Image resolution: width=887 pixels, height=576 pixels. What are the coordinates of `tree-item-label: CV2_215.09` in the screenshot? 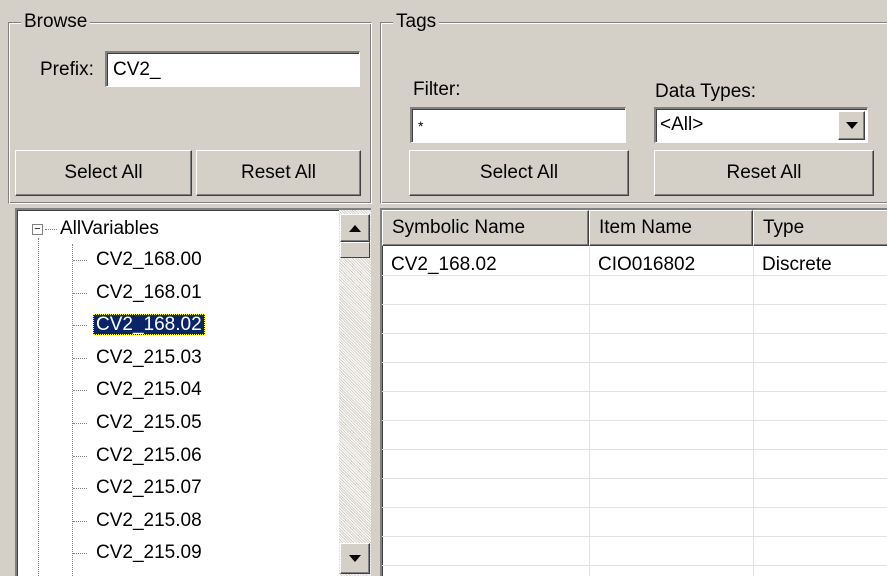 It's located at (149, 553).